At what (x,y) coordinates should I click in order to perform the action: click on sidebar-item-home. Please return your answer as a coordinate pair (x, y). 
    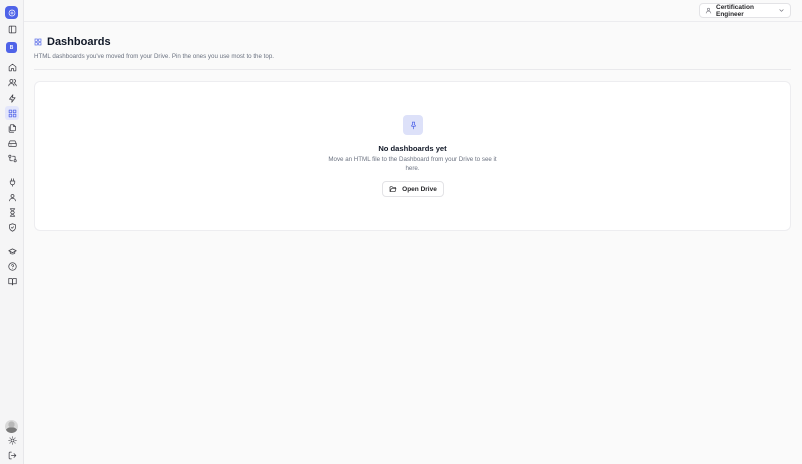
    Looking at the image, I should click on (12, 67).